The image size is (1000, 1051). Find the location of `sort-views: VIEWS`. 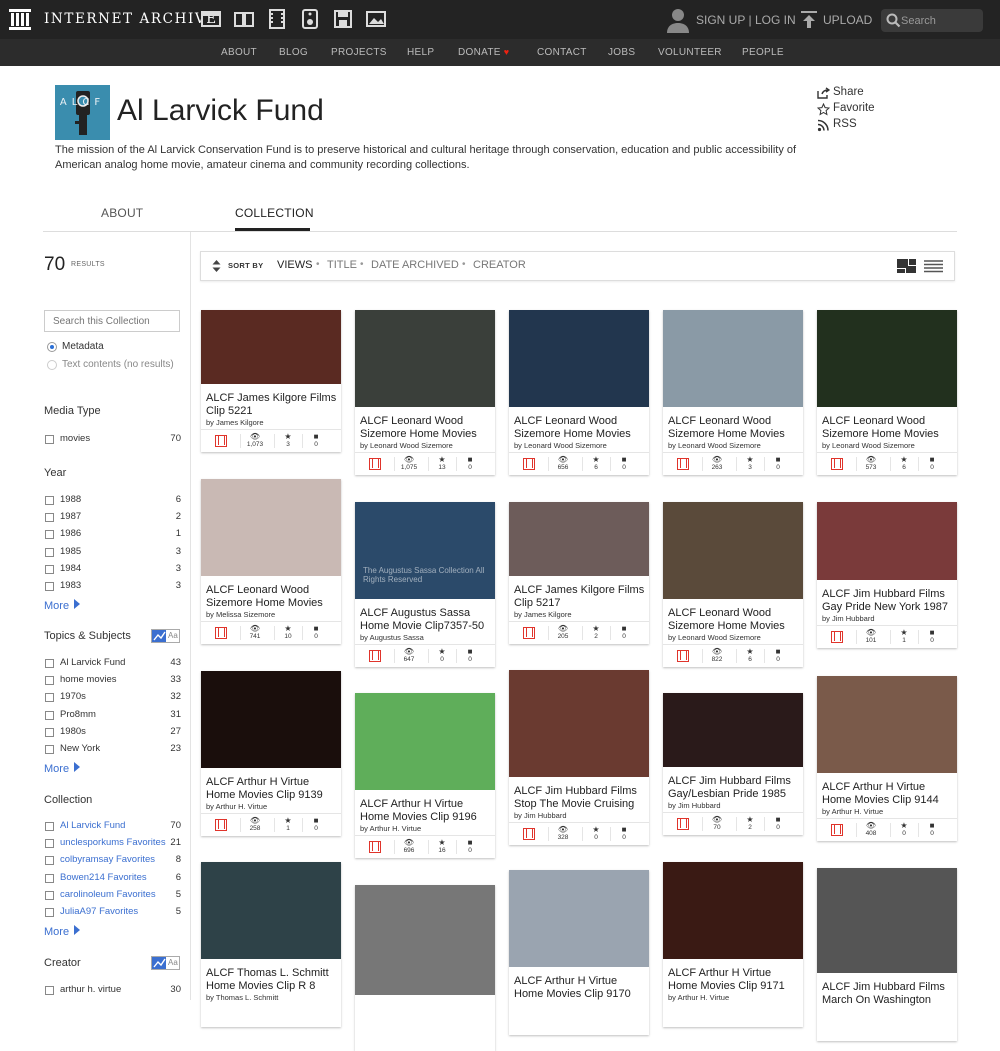

sort-views: VIEWS is located at coordinates (294, 265).